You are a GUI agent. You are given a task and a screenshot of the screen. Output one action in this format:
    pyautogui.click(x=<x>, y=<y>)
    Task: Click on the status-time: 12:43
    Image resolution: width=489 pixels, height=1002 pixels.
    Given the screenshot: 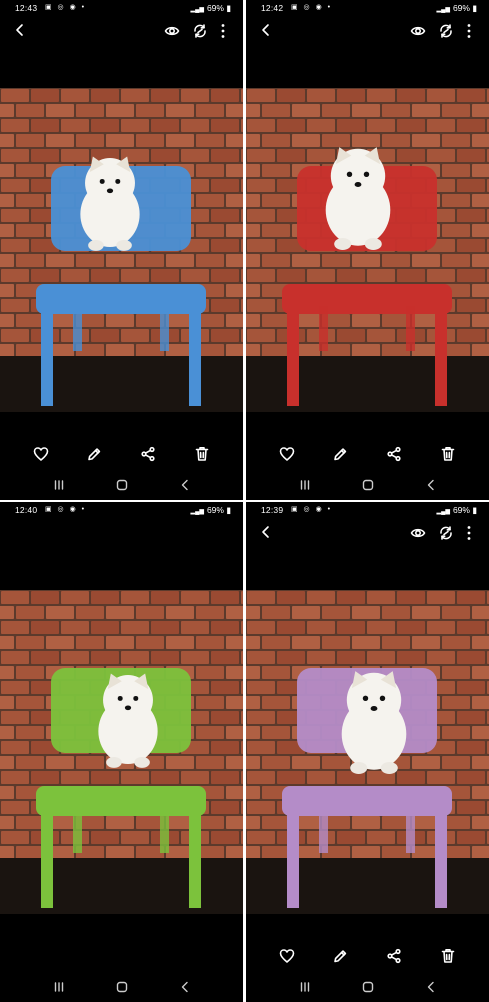 What is the action you would take?
    pyautogui.click(x=26, y=8)
    